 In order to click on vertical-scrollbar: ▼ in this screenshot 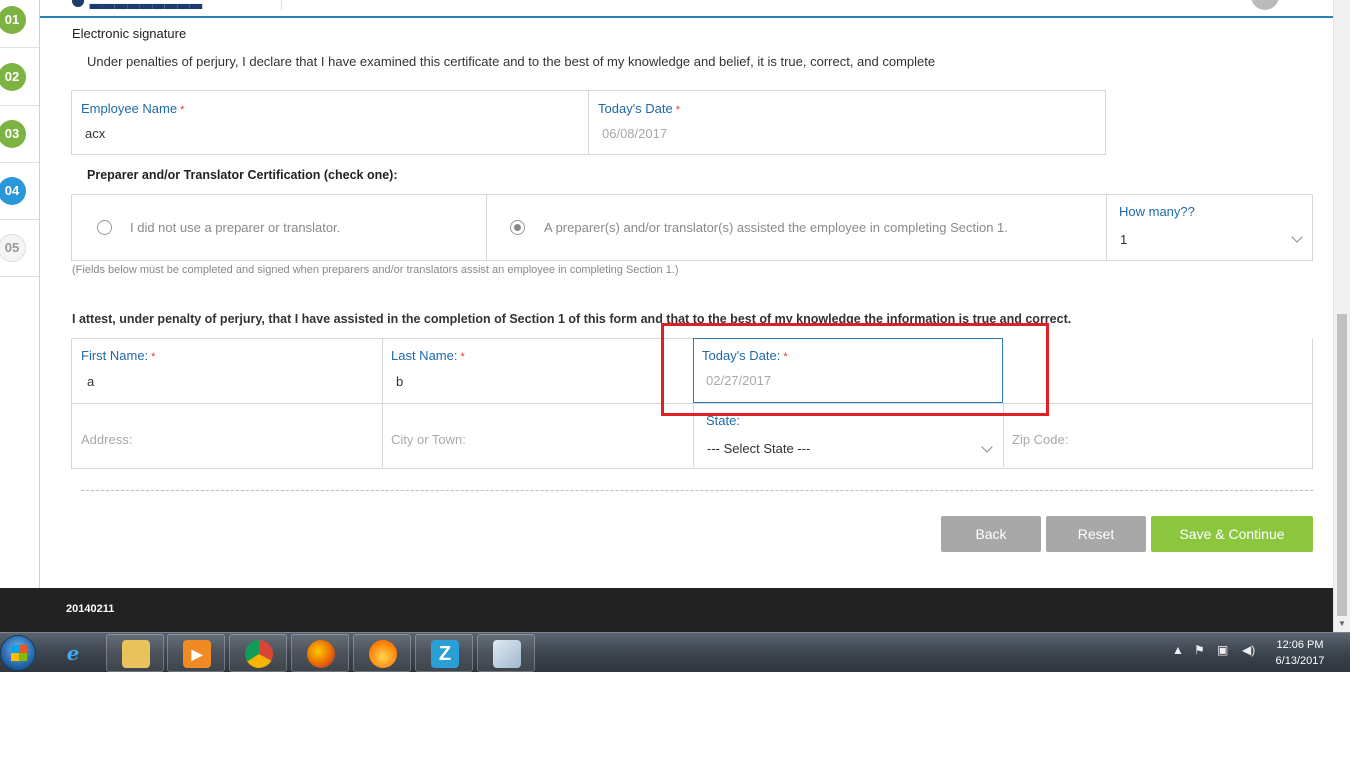, I will do `click(1341, 316)`.